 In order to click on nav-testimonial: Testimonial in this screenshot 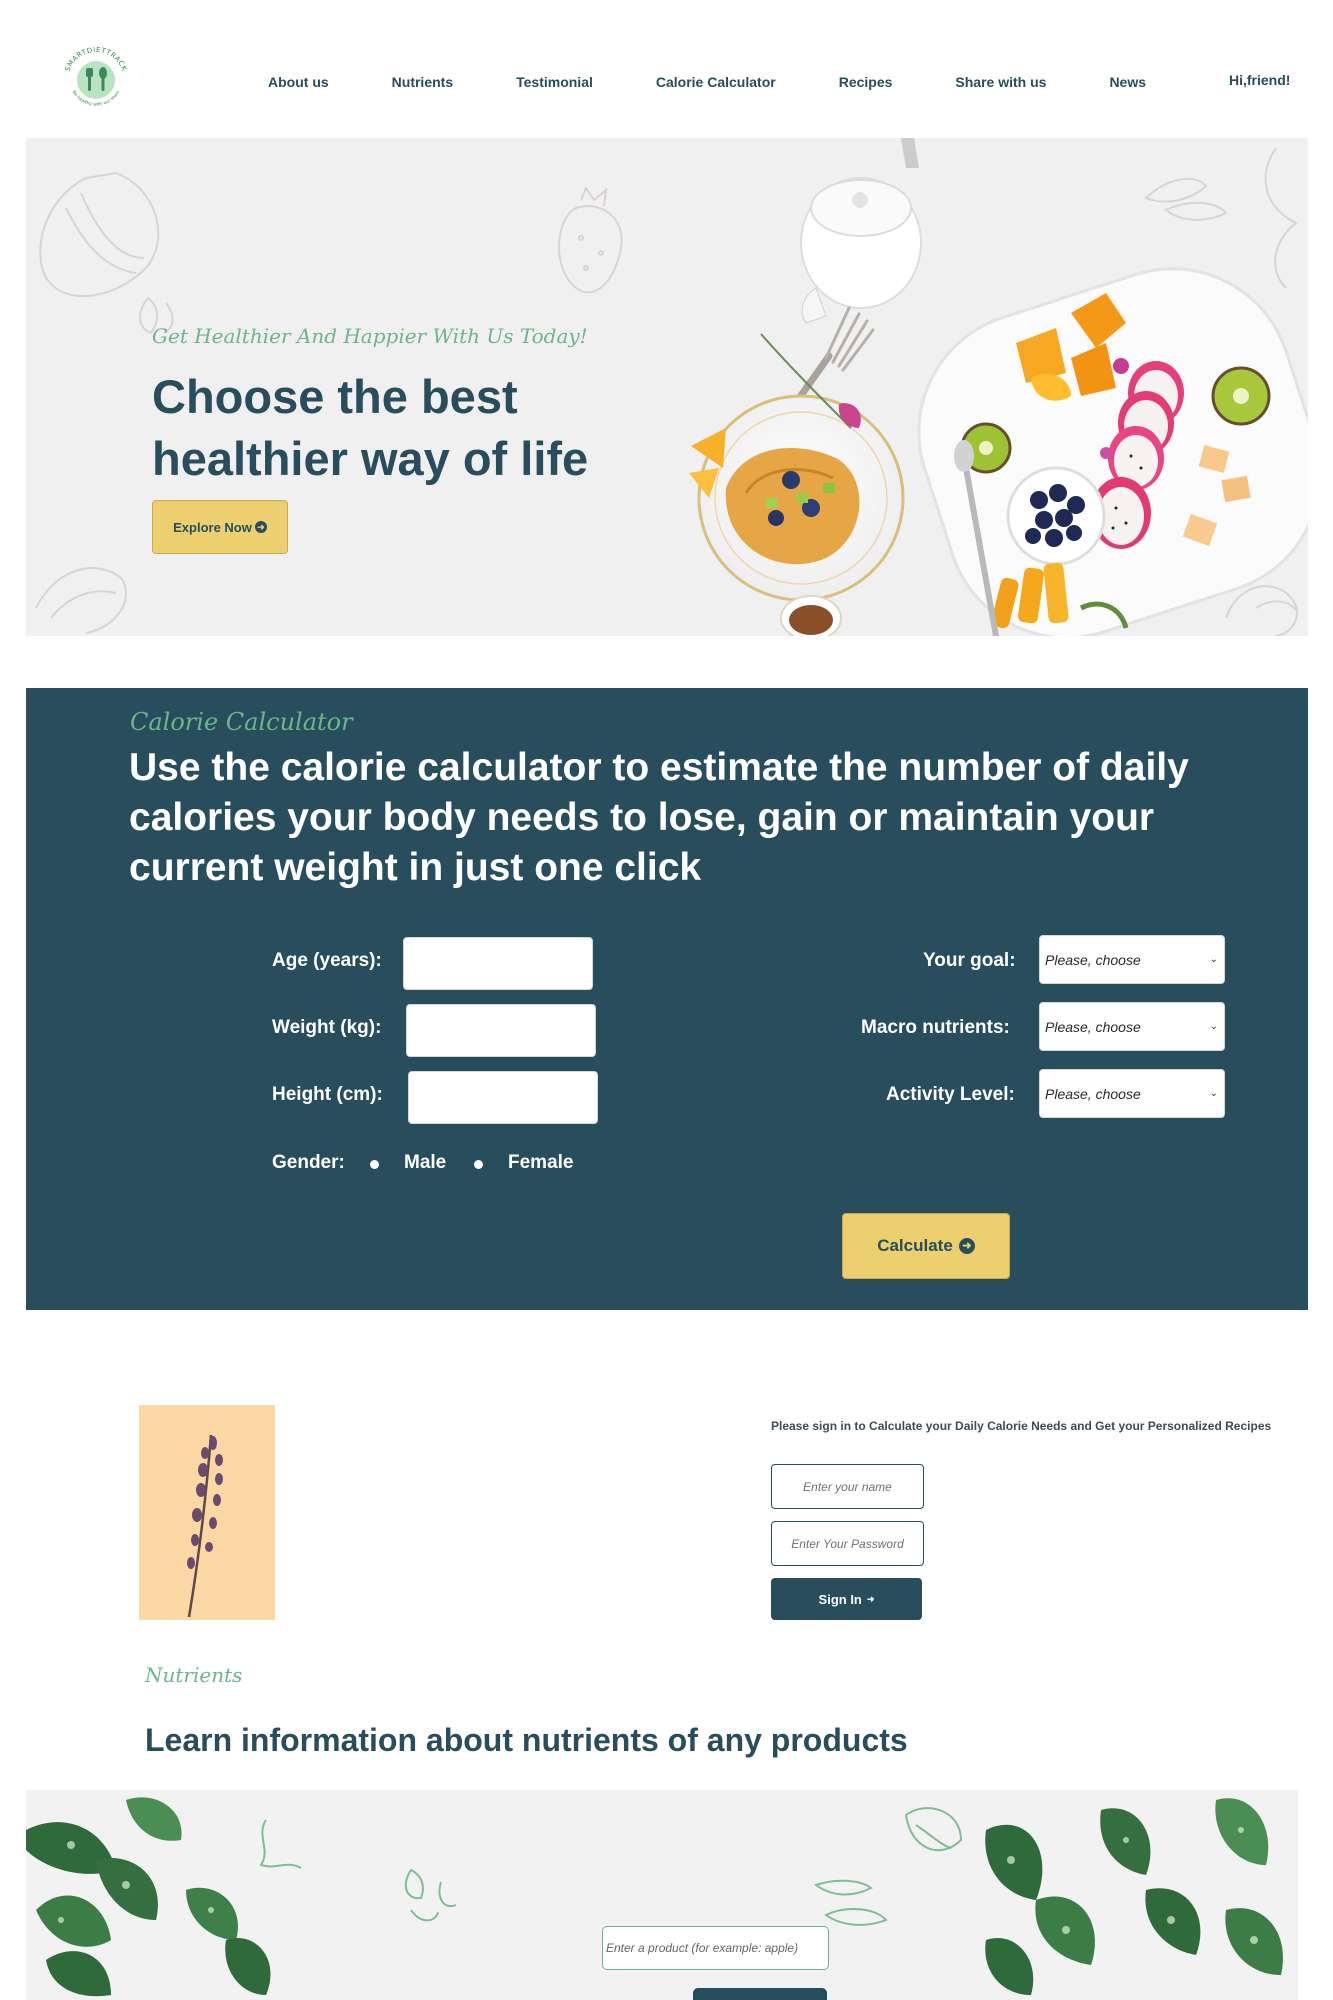, I will do `click(554, 82)`.